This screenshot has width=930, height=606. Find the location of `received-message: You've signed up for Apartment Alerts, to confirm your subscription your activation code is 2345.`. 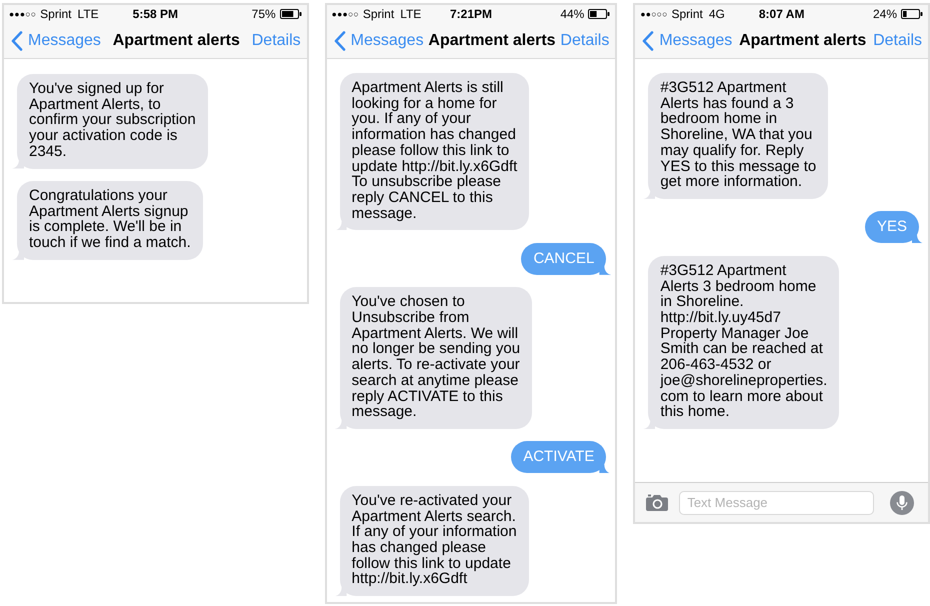

received-message: You've signed up for Apartment Alerts, to confirm your subscription your activation code is 2345. is located at coordinates (110, 121).